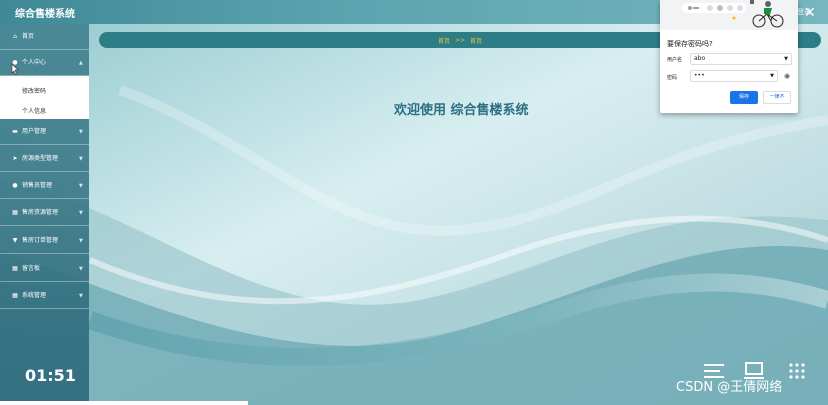  I want to click on sidebar-item-home: ⌂ 首页, so click(44, 37).